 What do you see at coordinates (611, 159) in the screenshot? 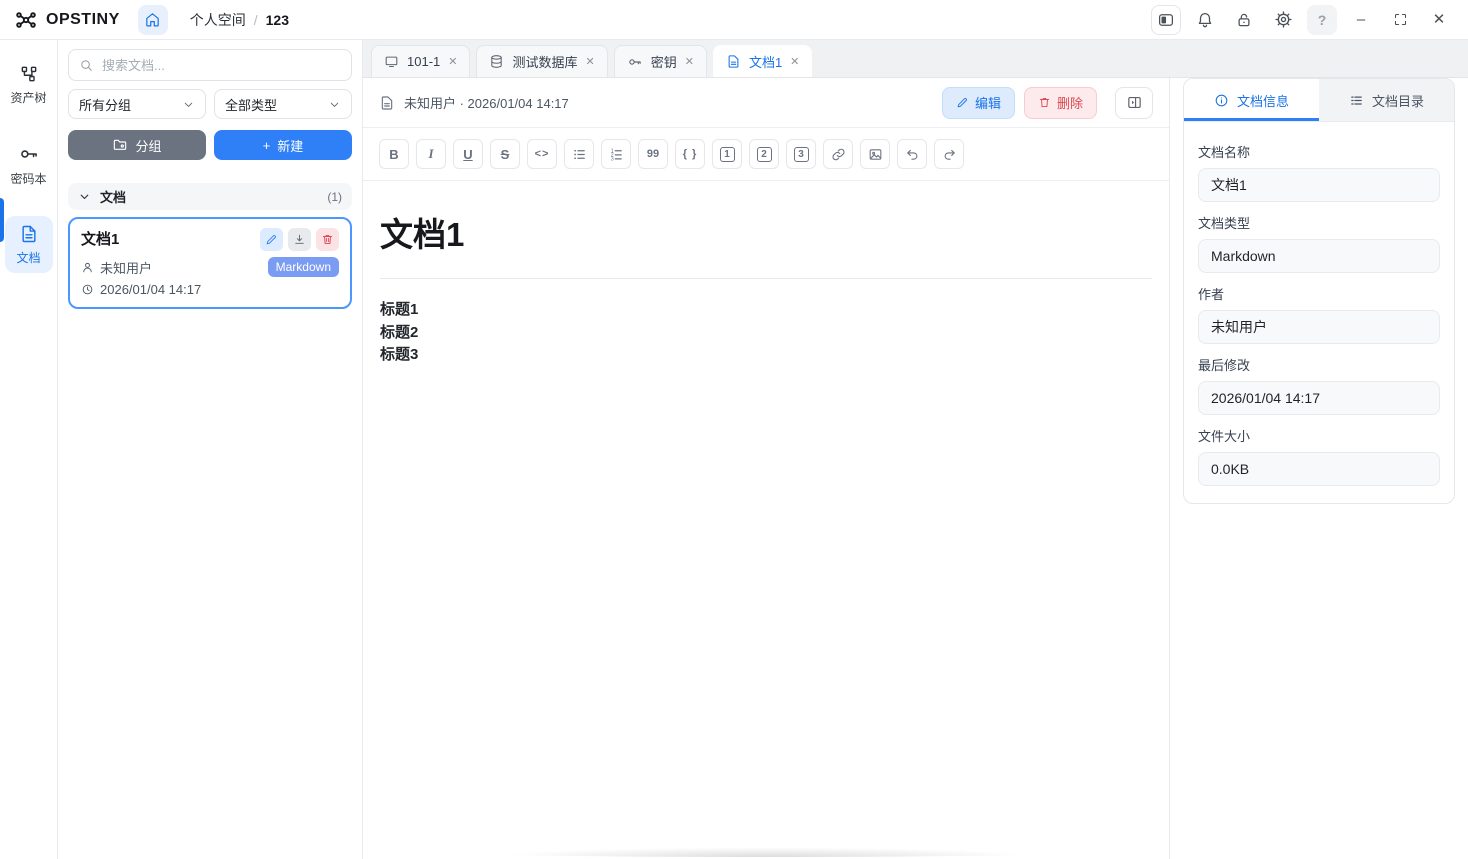
I see `svg-text: 3` at bounding box center [611, 159].